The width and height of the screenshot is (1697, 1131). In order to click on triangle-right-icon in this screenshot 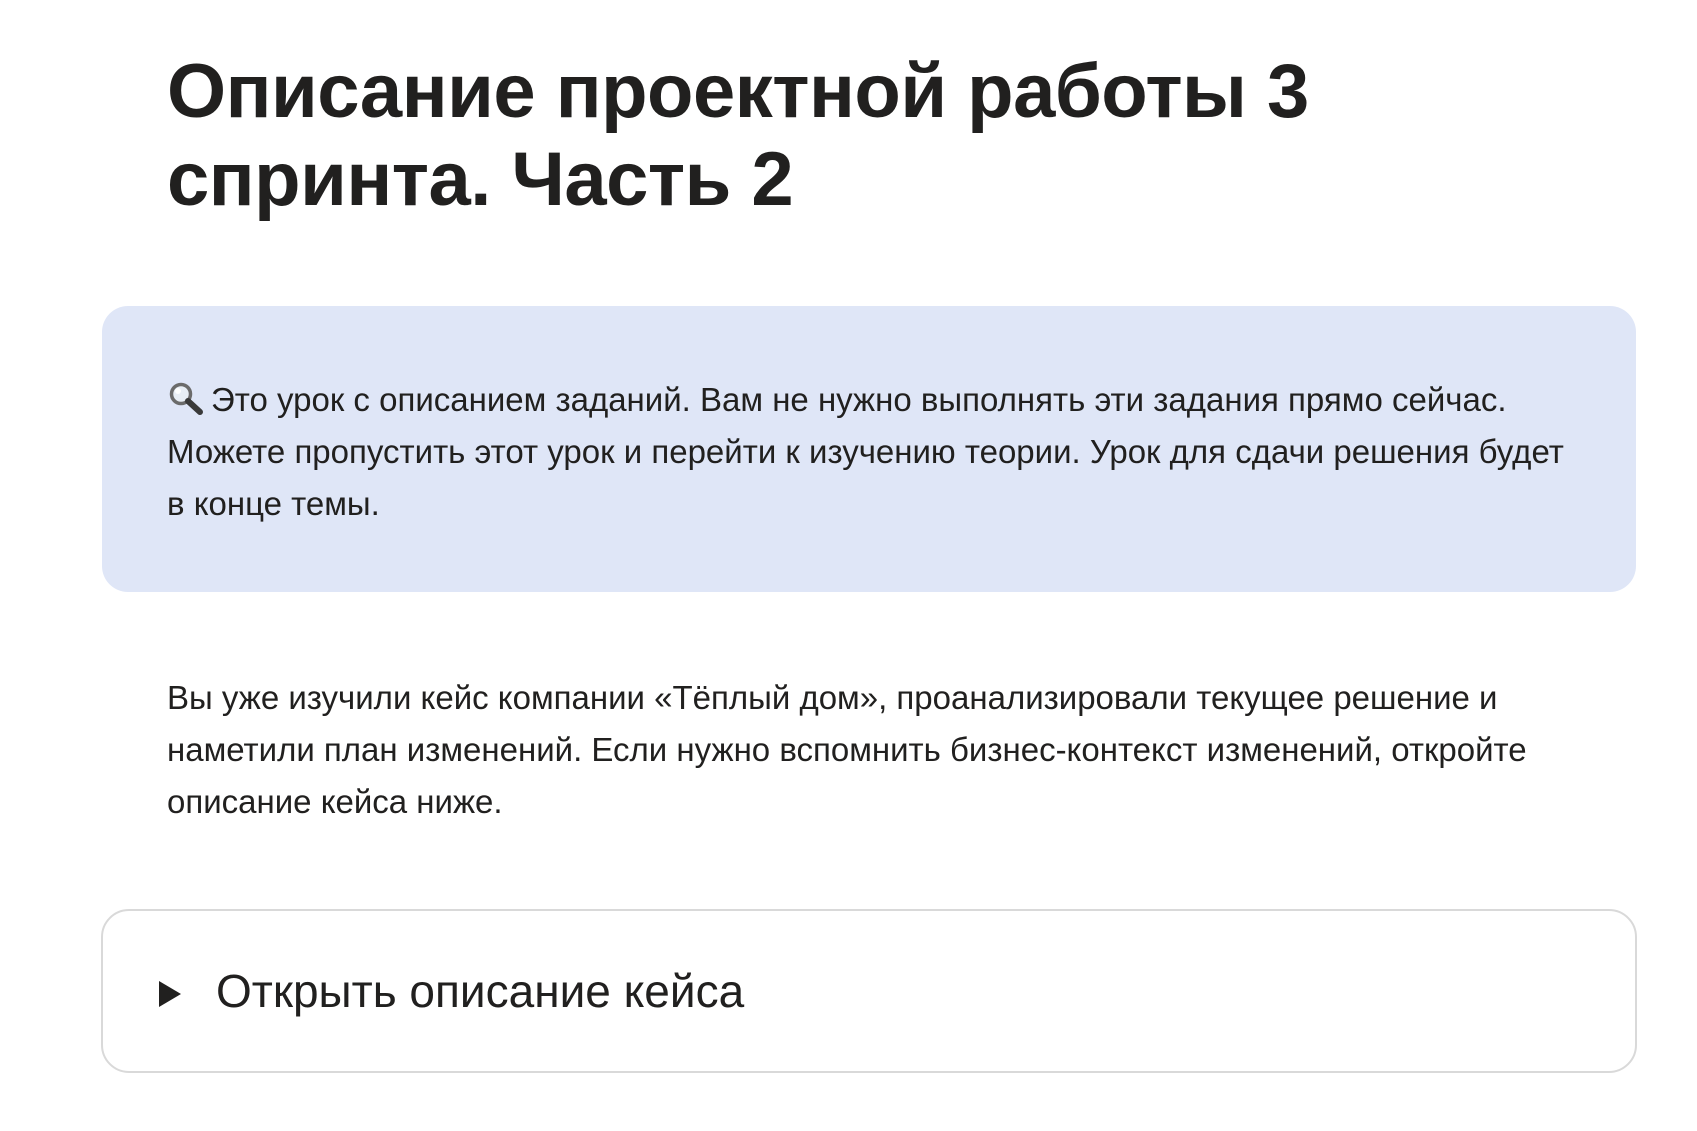, I will do `click(170, 994)`.